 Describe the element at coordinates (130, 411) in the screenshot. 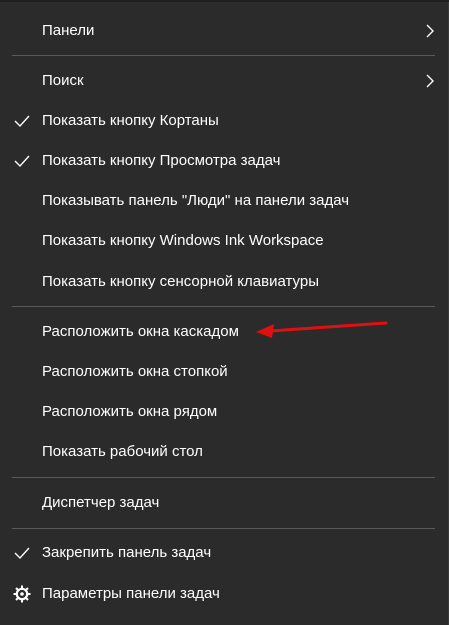

I see `menu-item-label: Расположить окна рядом` at that location.